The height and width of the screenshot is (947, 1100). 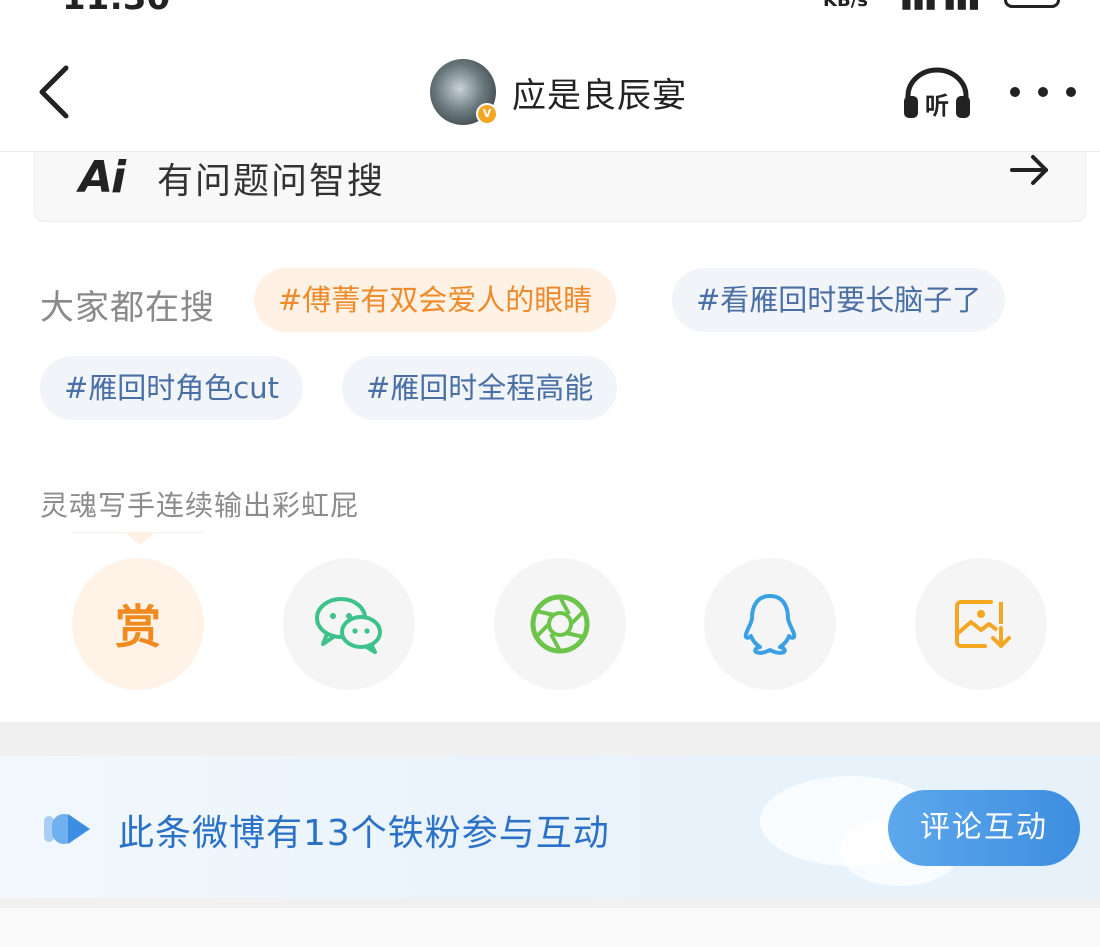 I want to click on share-wechat-button, so click(x=349, y=624).